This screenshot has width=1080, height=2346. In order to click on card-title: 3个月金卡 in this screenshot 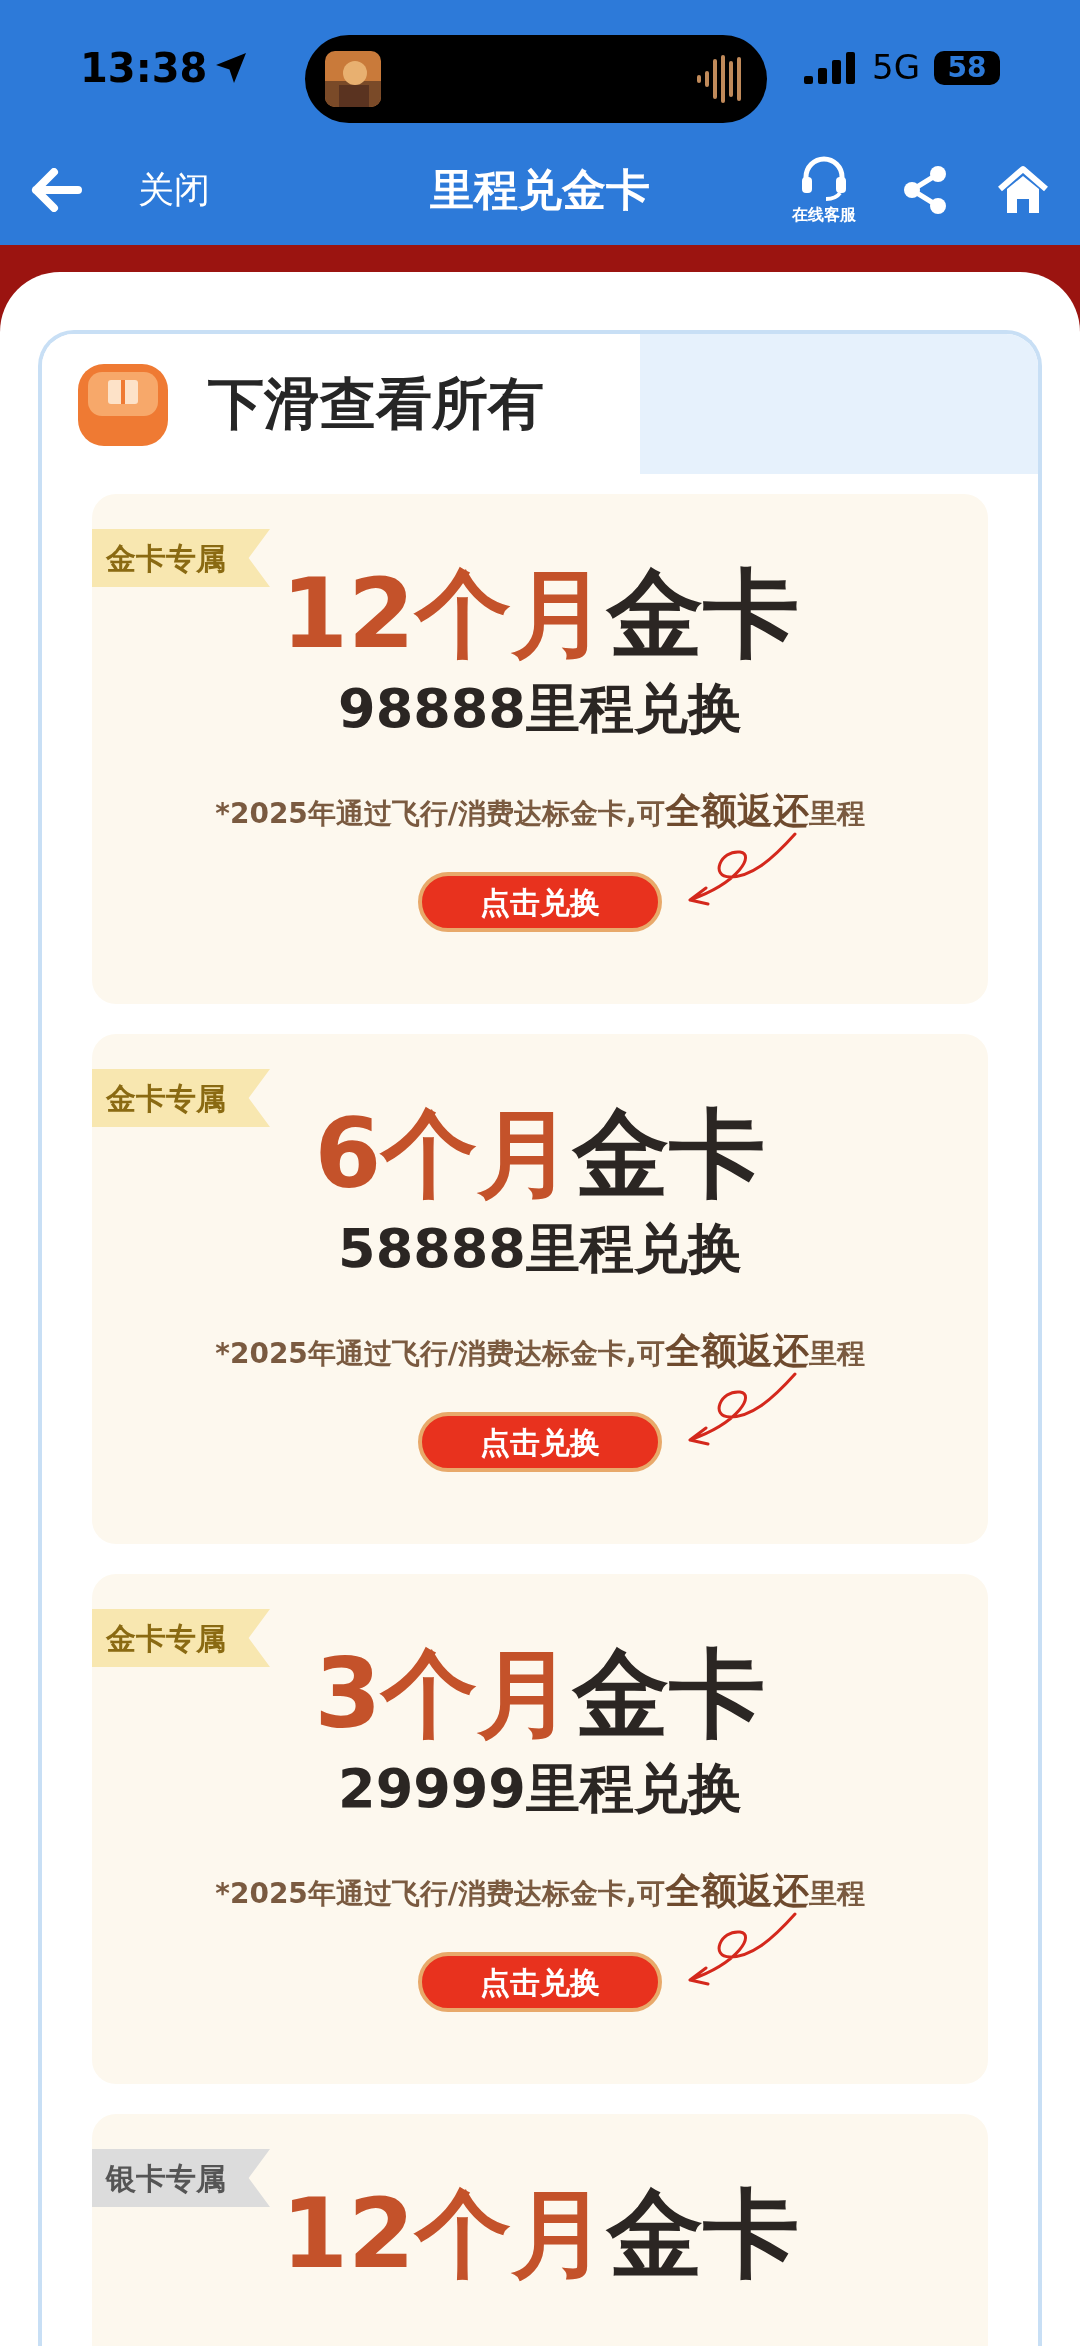, I will do `click(540, 1694)`.